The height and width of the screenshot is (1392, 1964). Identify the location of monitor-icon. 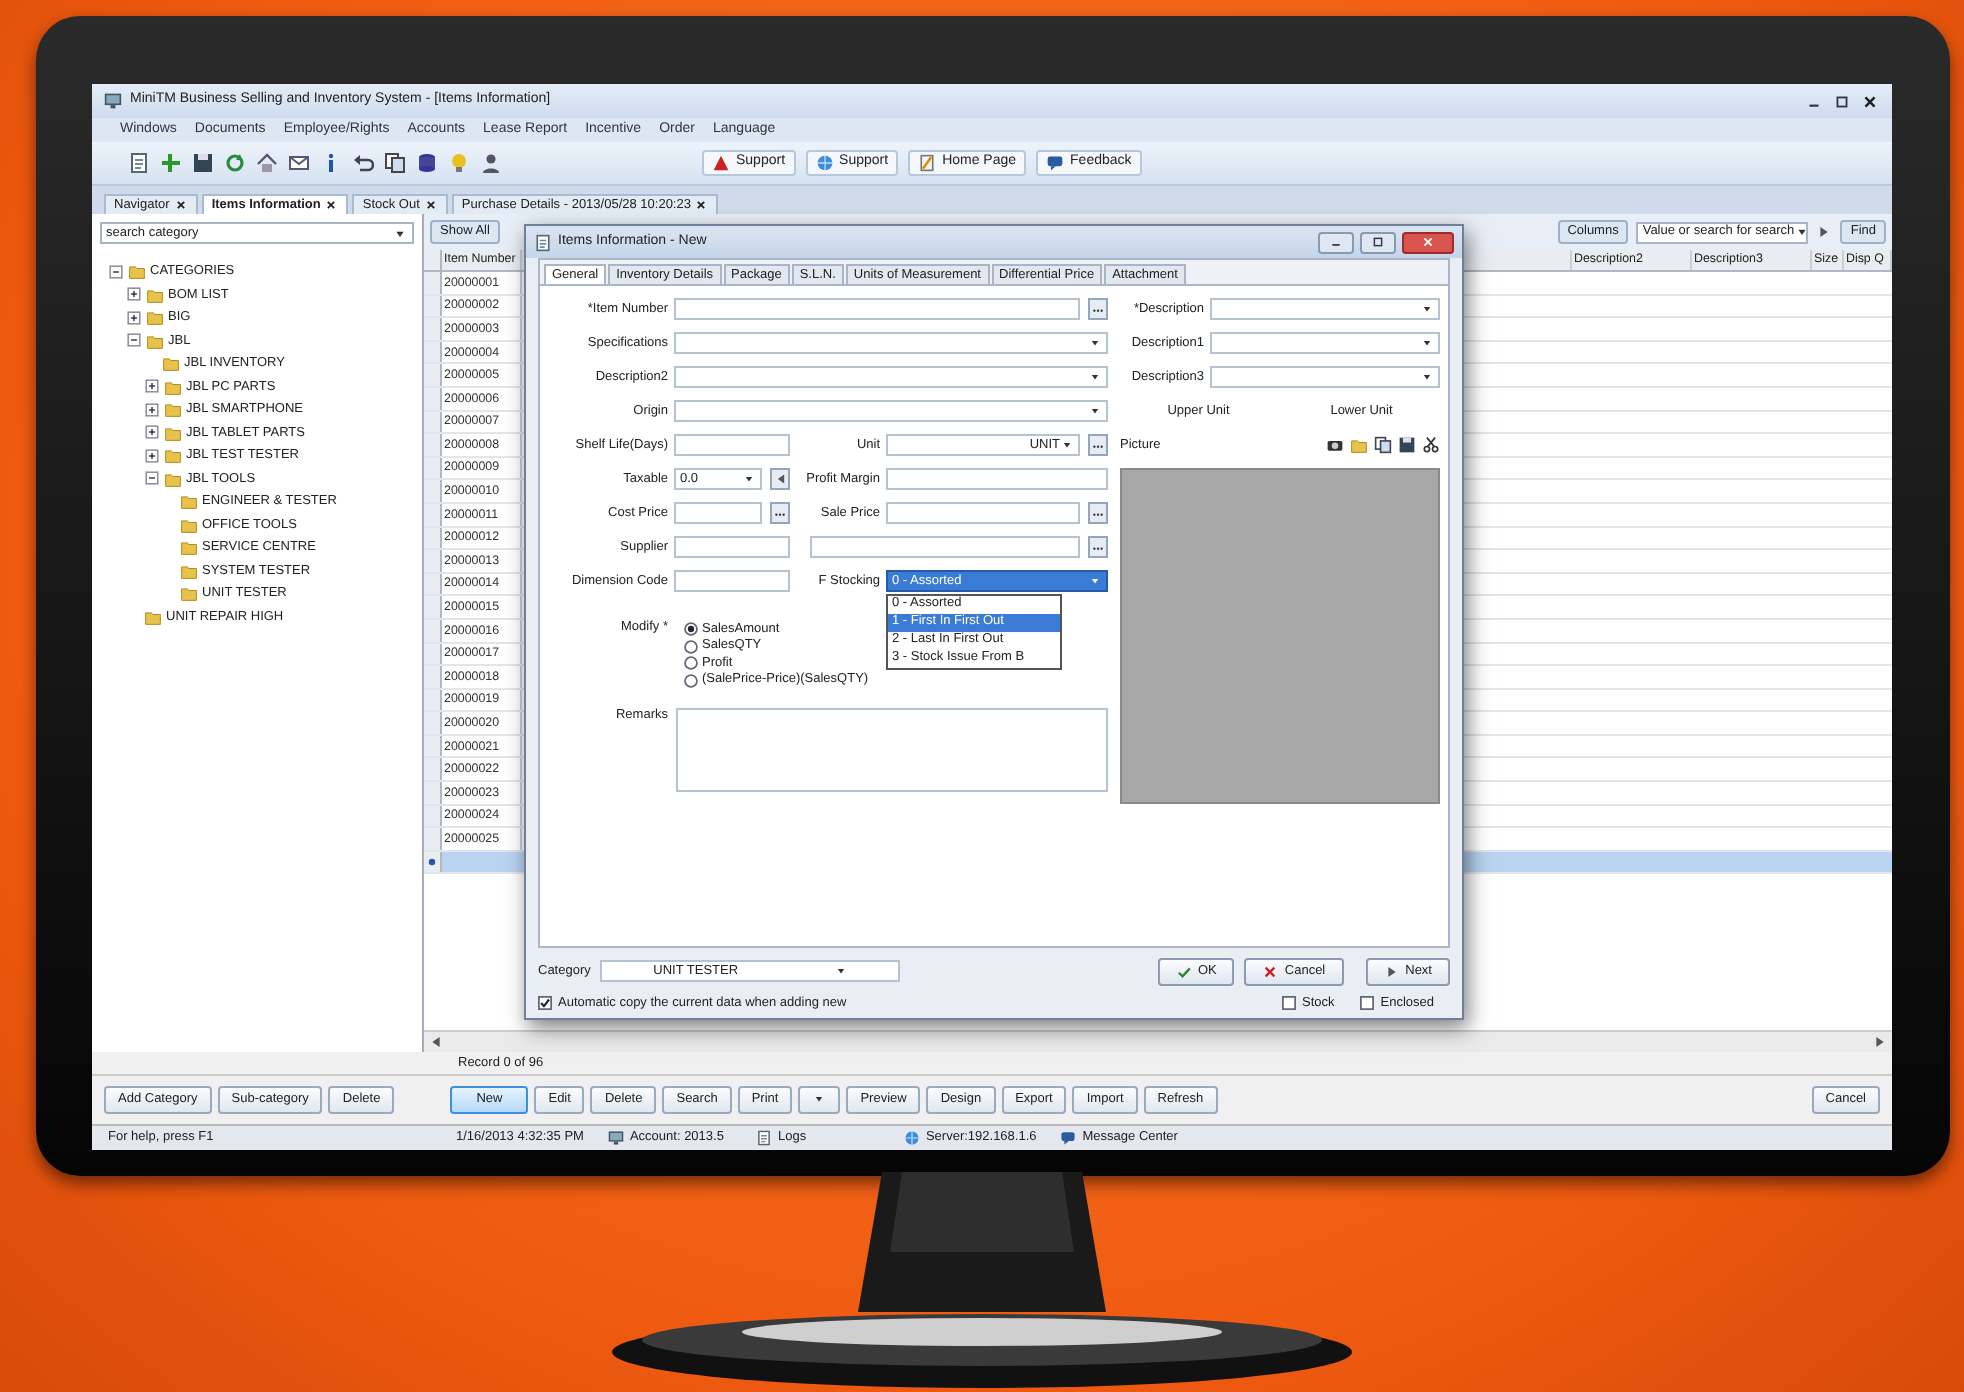
(615, 1138).